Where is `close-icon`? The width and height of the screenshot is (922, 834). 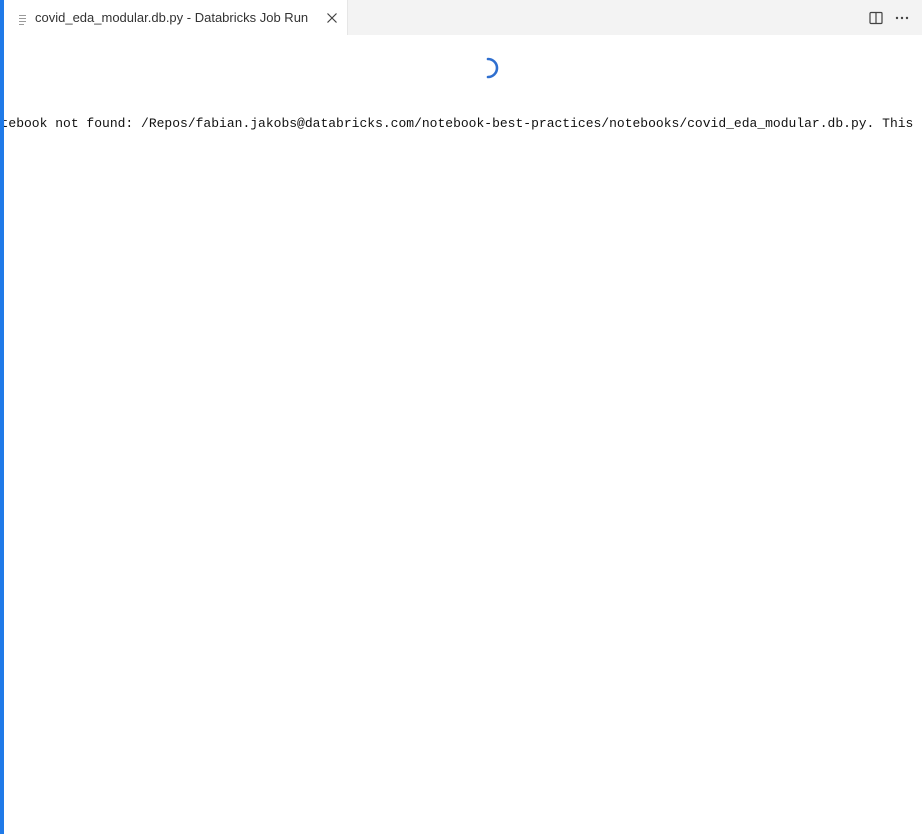
close-icon is located at coordinates (332, 18).